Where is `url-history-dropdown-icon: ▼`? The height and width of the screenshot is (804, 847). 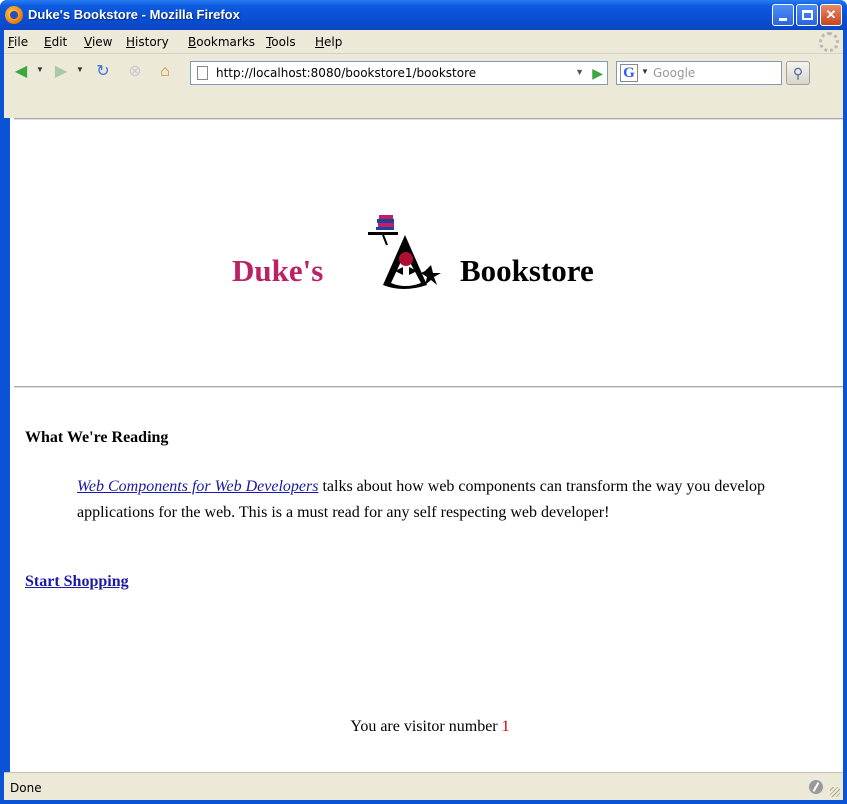 url-history-dropdown-icon: ▼ is located at coordinates (579, 72).